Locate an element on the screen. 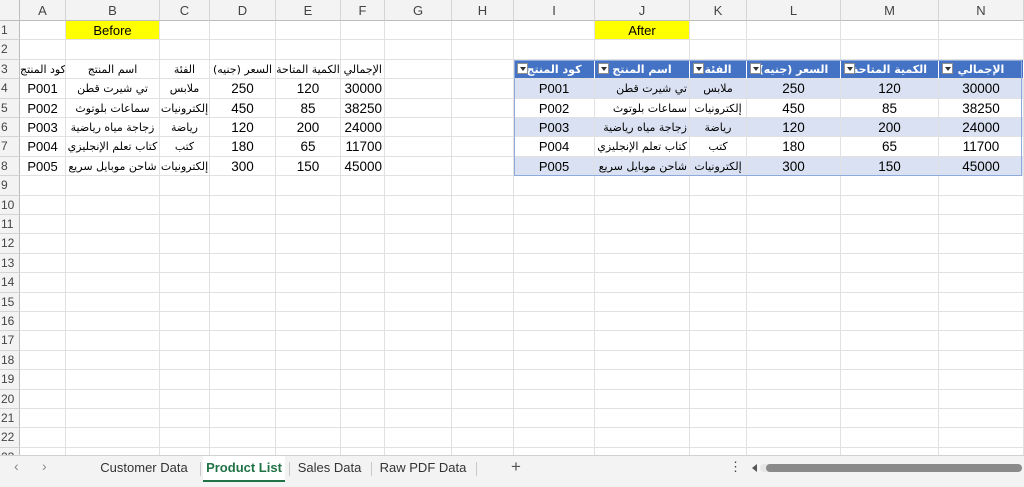  row-header-20: 20 is located at coordinates (10, 399).